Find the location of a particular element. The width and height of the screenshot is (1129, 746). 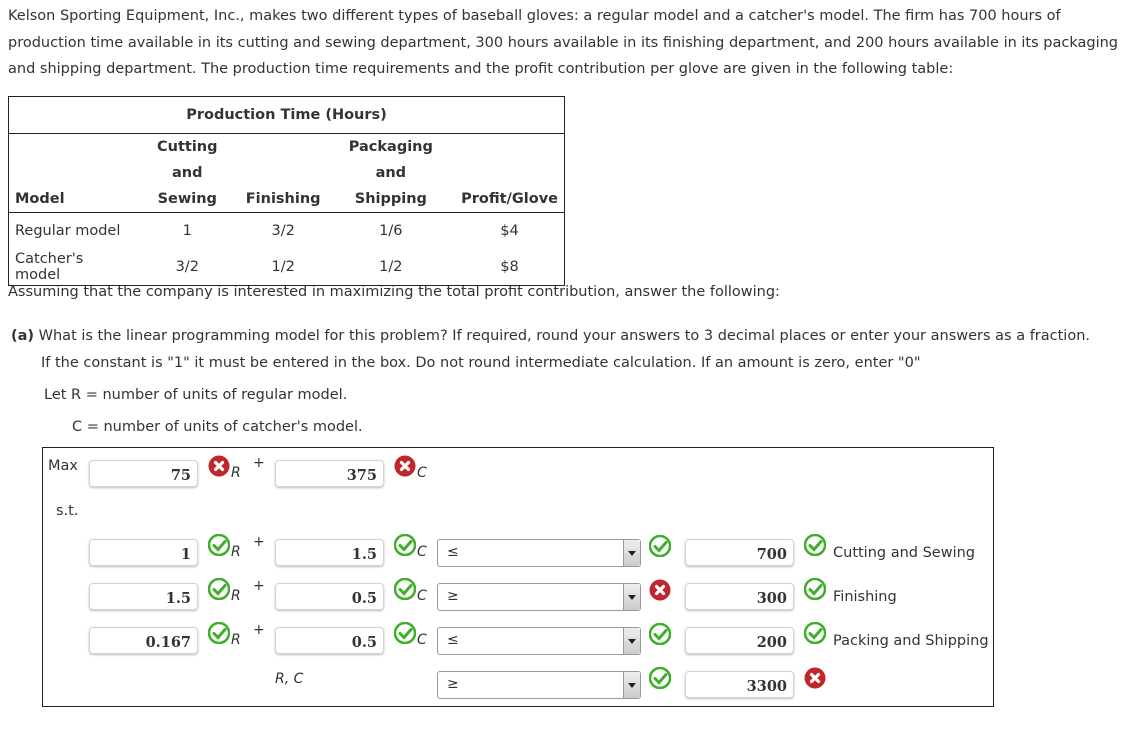

col-model: Model is located at coordinates (71, 173).